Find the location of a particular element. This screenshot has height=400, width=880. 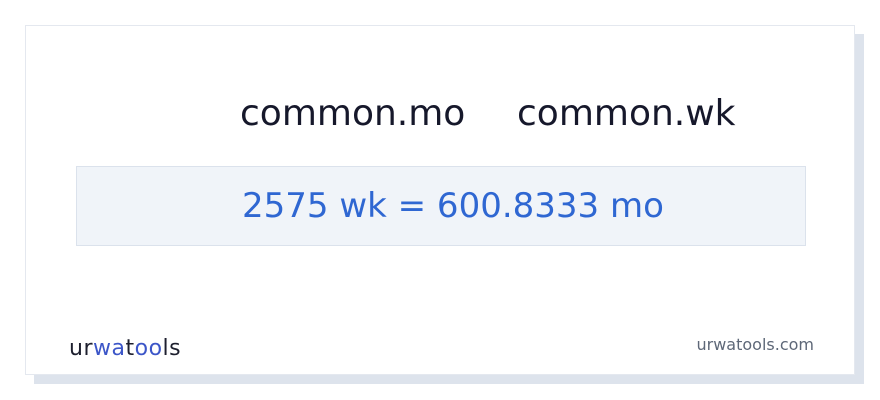

logo-text-part: ur is located at coordinates (81, 348).